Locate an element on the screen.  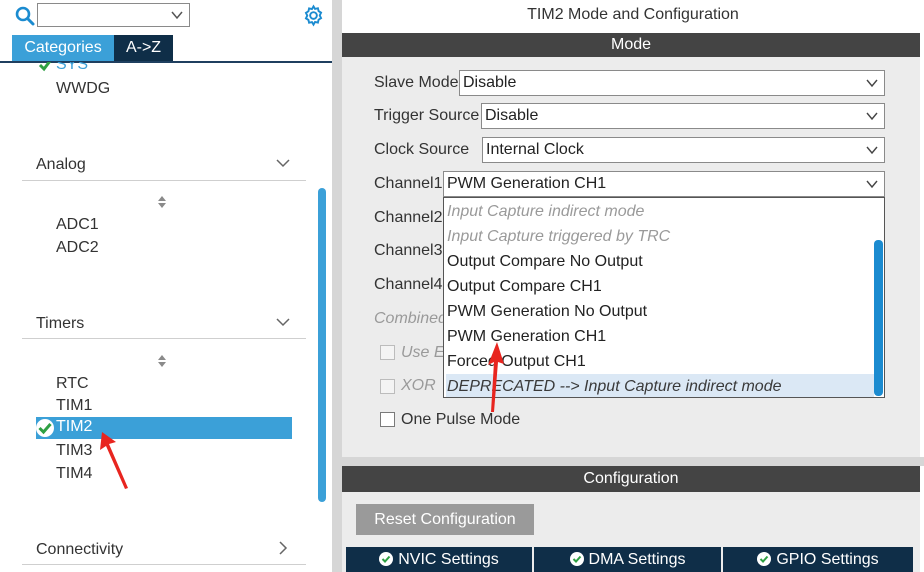
dropdown-scrollbar-thumb is located at coordinates (878, 318).